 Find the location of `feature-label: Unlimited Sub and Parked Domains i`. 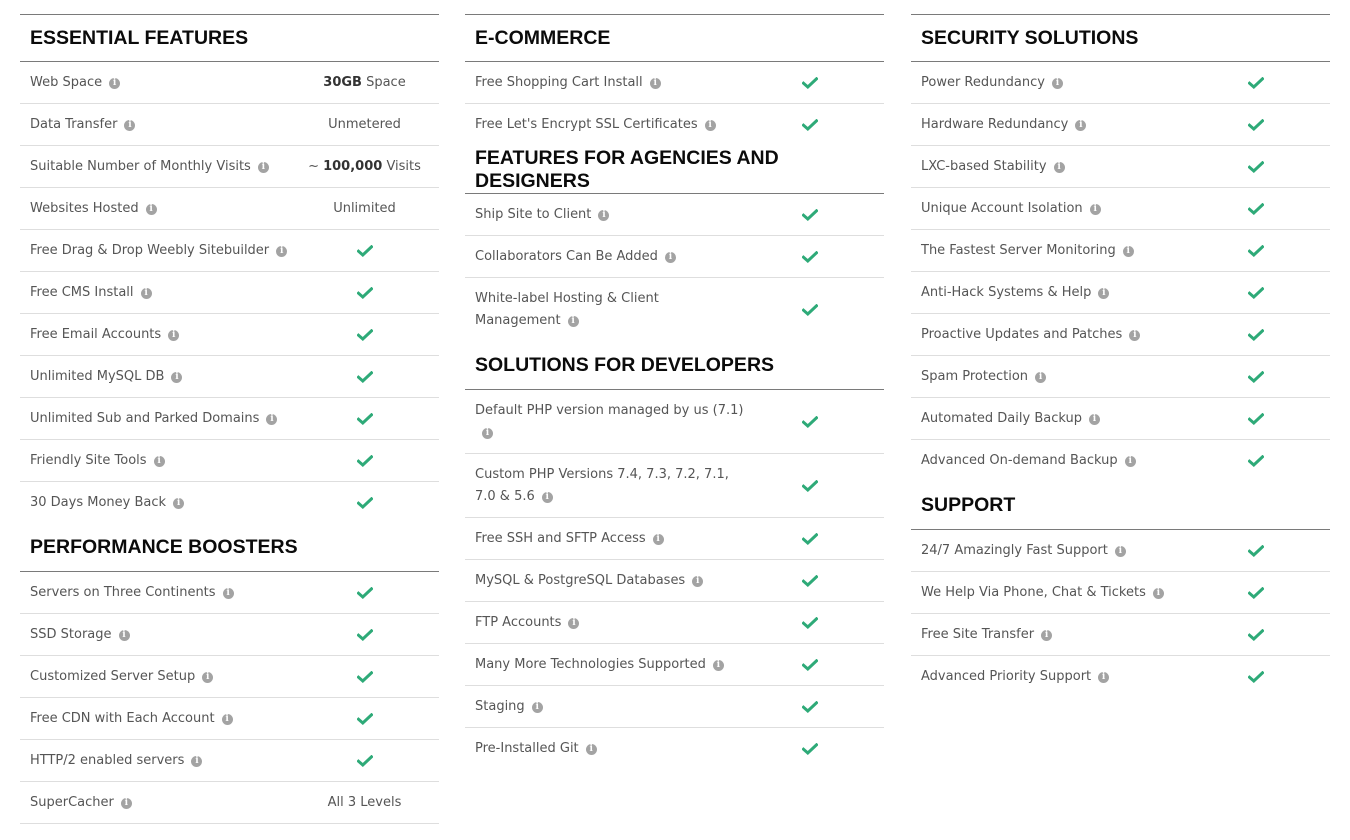

feature-label: Unlimited Sub and Parked Domains i is located at coordinates (160, 419).